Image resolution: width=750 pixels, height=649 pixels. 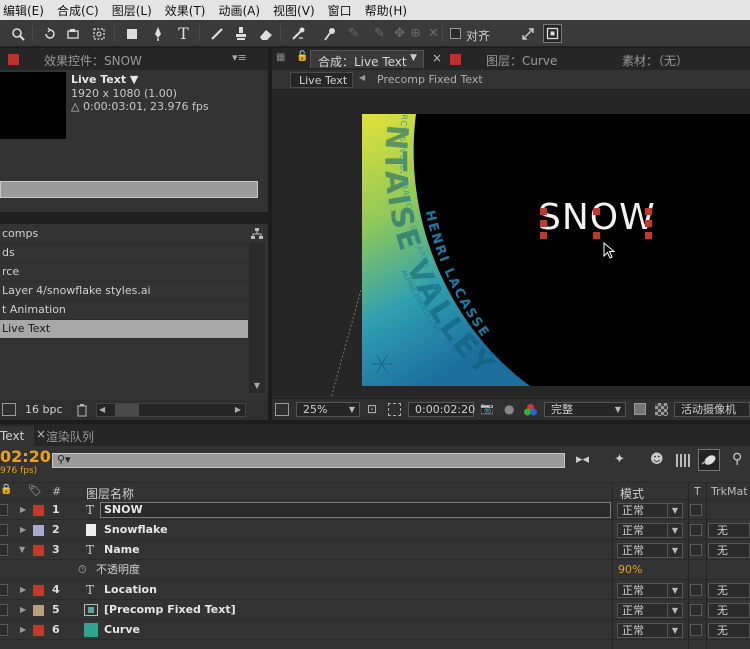 I want to click on layer-row-5: ▶ 5 [Precomp Fixed Text] 正常 ▼ 无, so click(x=375, y=610).